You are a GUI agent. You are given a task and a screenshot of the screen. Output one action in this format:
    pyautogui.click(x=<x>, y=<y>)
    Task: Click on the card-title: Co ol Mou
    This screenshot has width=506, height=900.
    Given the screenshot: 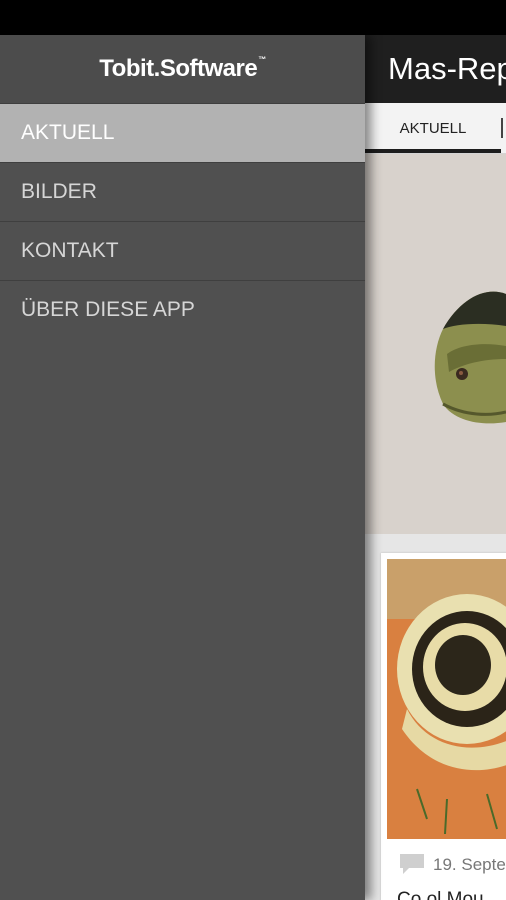 What is the action you would take?
    pyautogui.click(x=440, y=894)
    